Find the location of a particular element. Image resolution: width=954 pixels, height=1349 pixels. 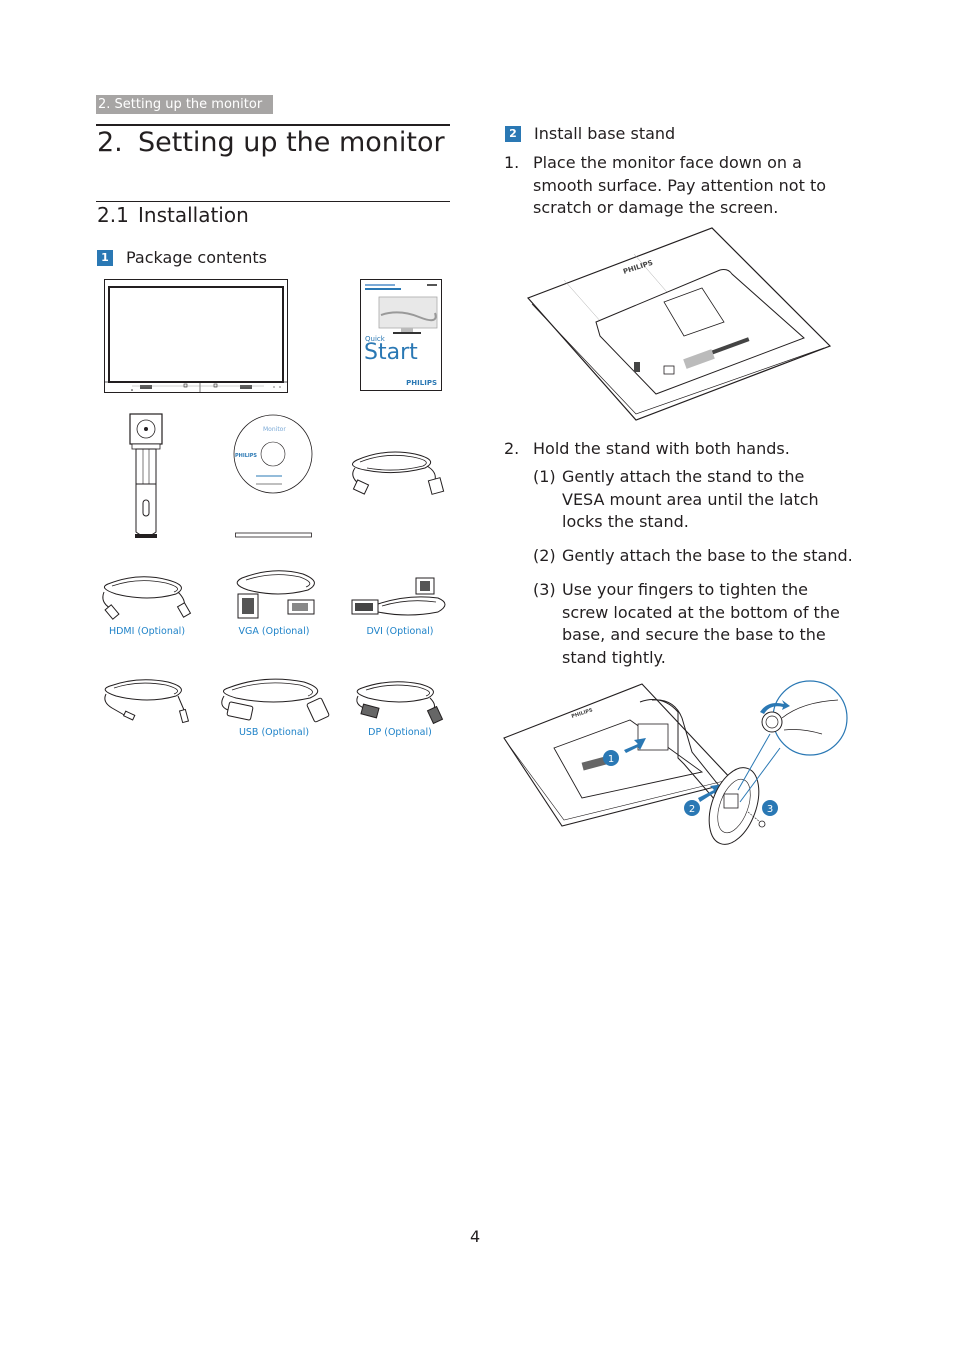

cd-sleeve-illustration is located at coordinates (273, 535).